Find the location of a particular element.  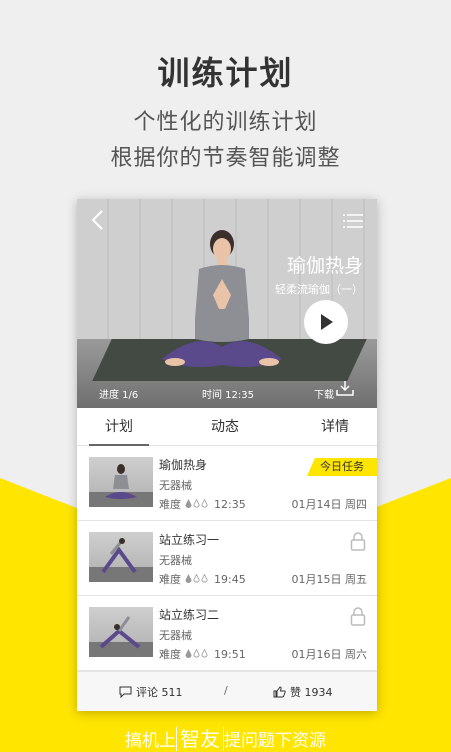

watermark-prefix: 搞机上 is located at coordinates (150, 741).